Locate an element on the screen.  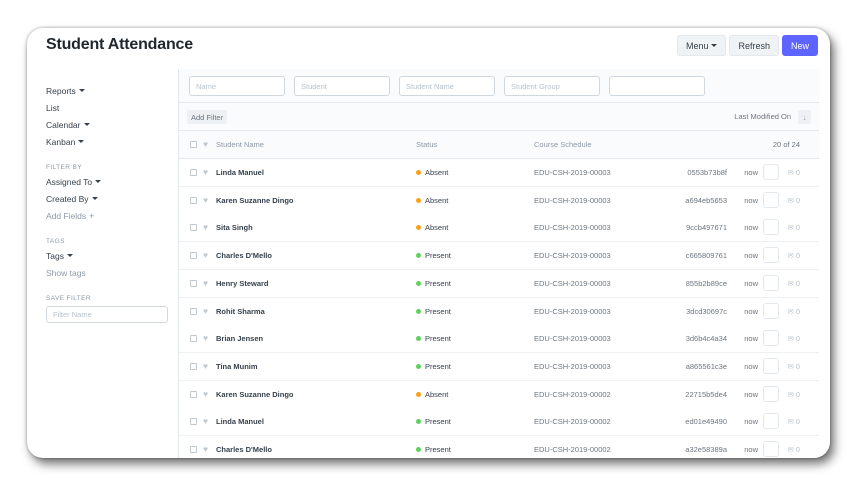
comment-icon: ✉ is located at coordinates (790, 366).